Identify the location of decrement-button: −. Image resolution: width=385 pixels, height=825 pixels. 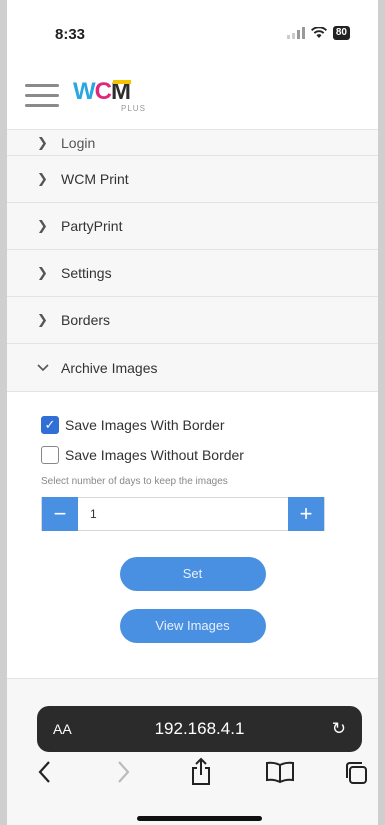
(60, 514).